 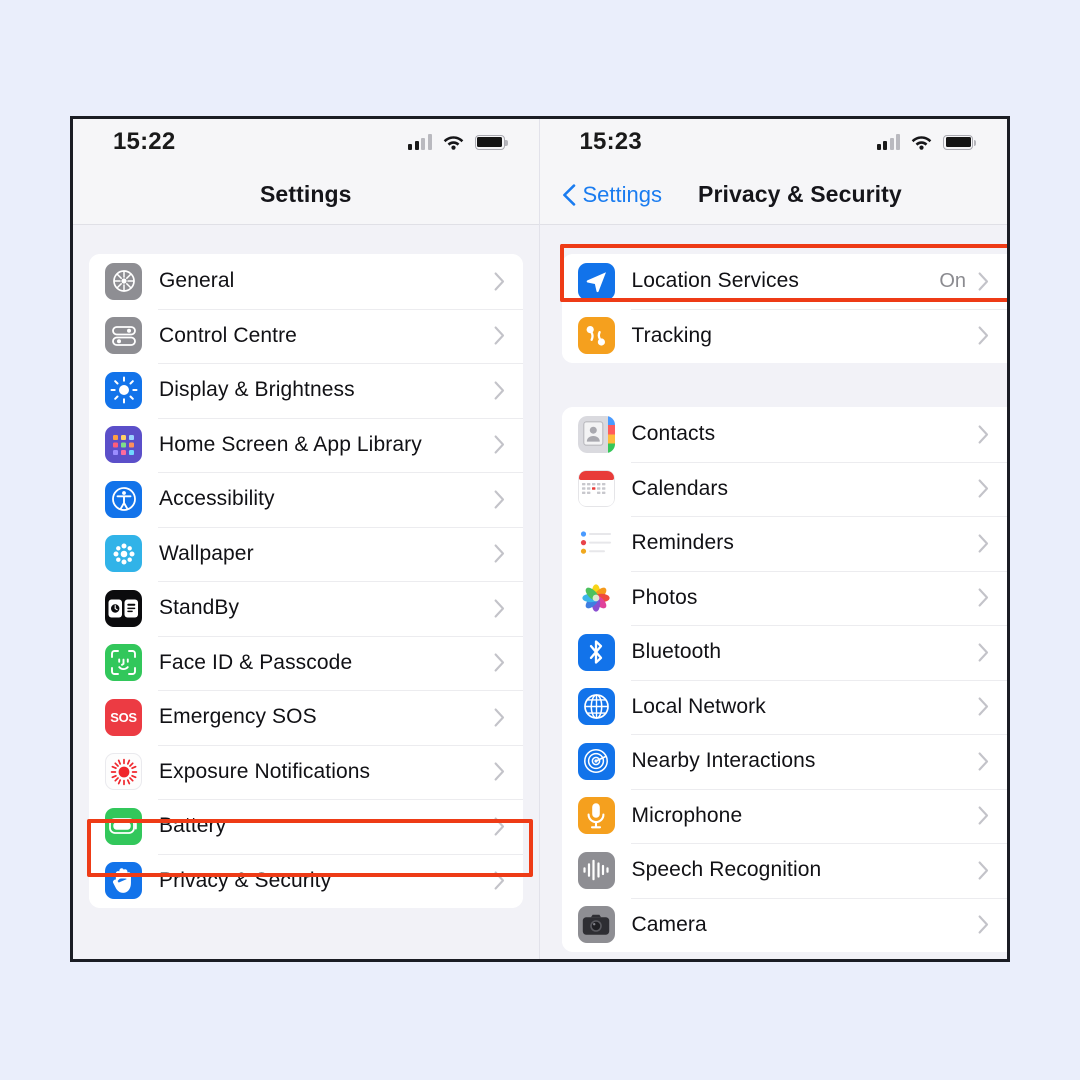 I want to click on exposure-notifications-icon, so click(x=123, y=772).